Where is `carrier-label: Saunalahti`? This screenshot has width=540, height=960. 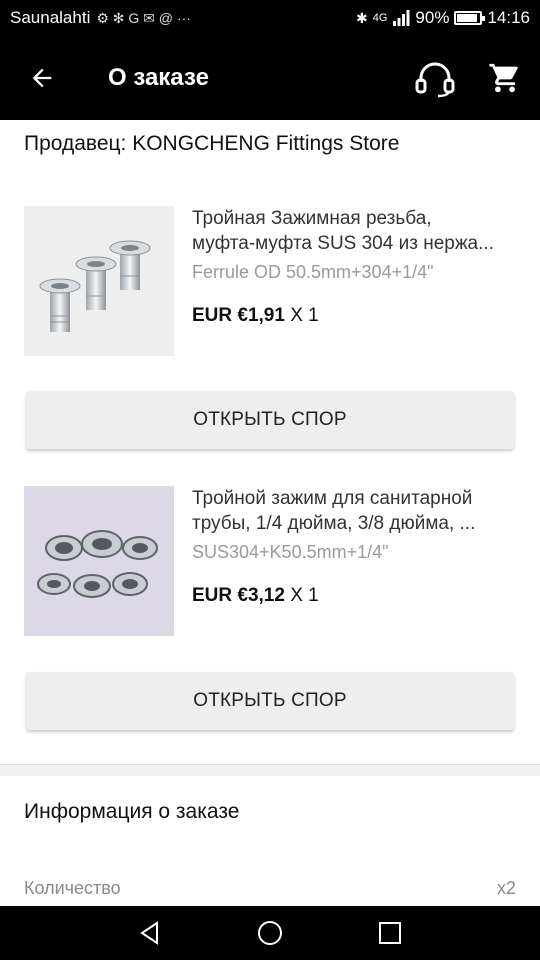
carrier-label: Saunalahti is located at coordinates (50, 17).